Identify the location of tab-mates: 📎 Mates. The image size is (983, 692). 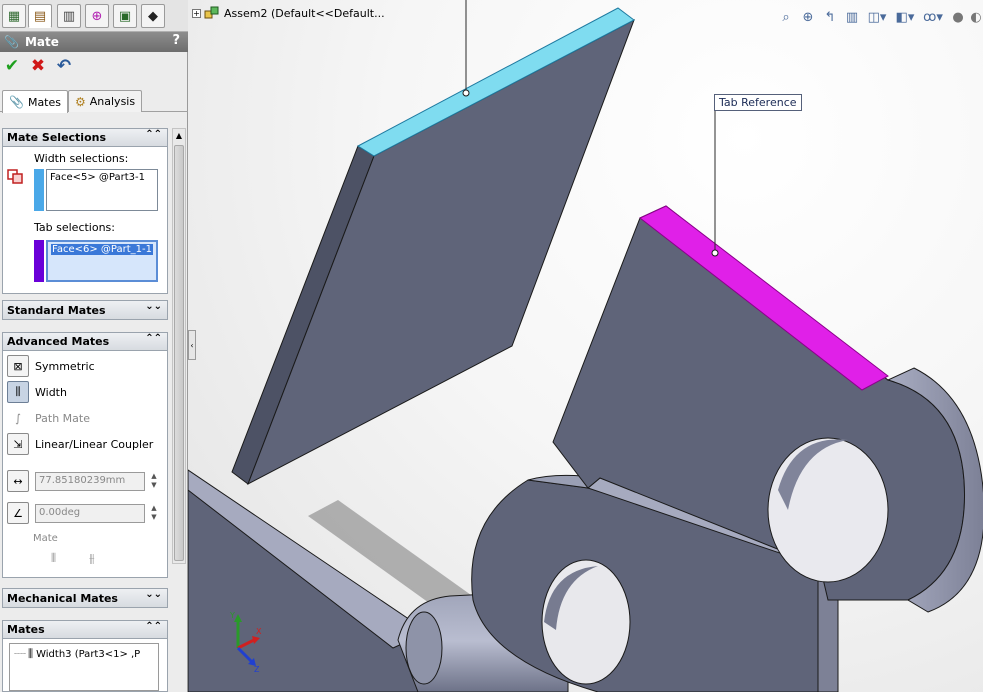
(35, 101).